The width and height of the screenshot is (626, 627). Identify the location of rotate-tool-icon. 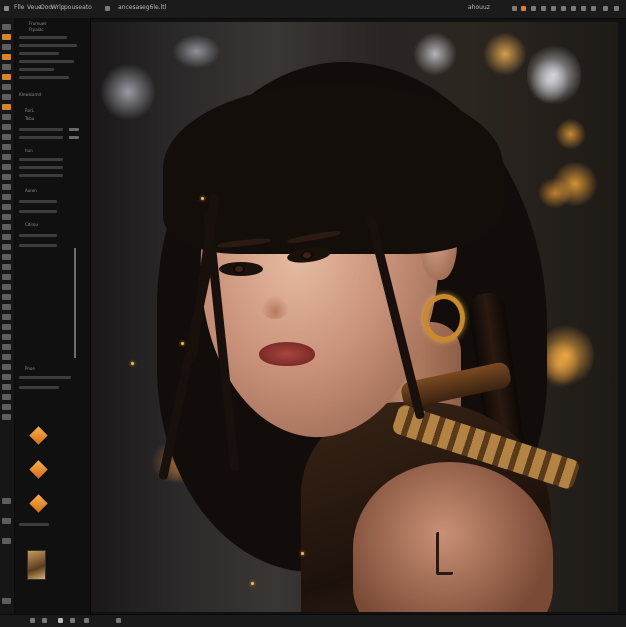
(6, 277).